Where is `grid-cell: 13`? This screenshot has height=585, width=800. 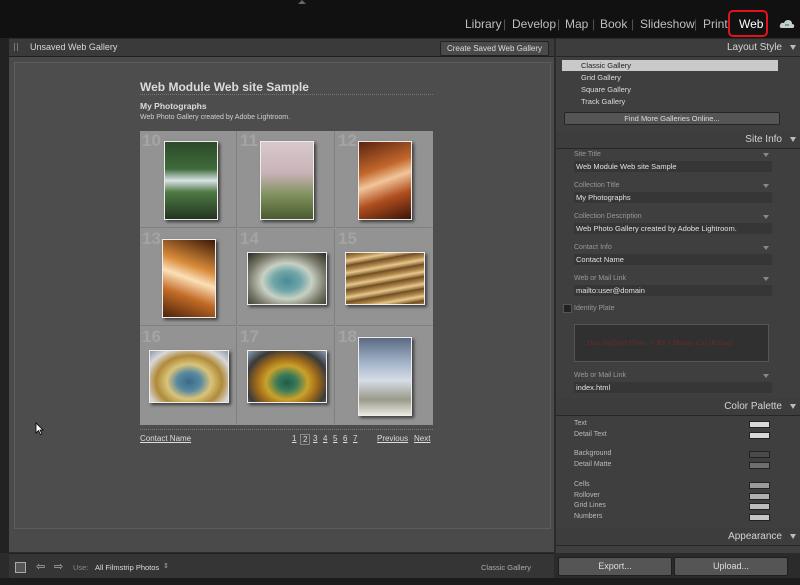 grid-cell: 13 is located at coordinates (188, 277).